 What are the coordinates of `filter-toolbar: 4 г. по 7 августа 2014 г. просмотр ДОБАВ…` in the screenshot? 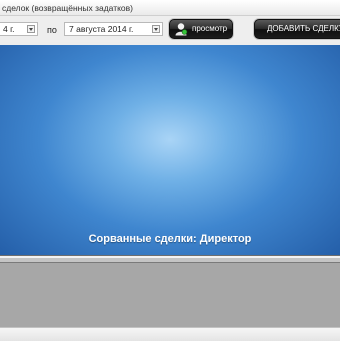 It's located at (170, 29).